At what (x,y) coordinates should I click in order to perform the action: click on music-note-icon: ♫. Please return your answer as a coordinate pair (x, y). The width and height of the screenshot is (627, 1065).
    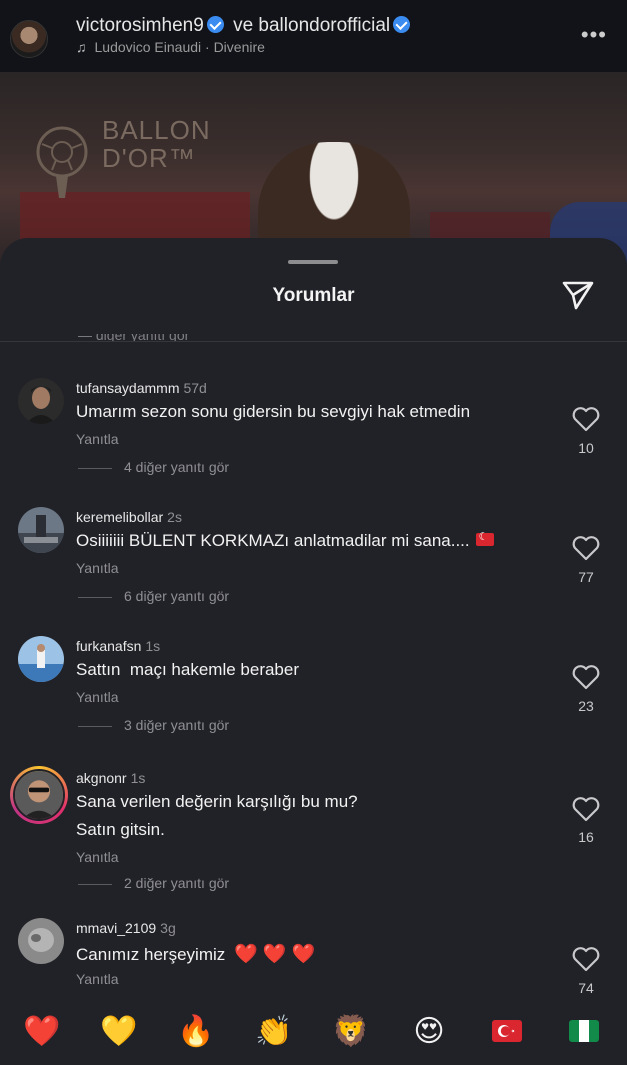
    Looking at the image, I should click on (81, 47).